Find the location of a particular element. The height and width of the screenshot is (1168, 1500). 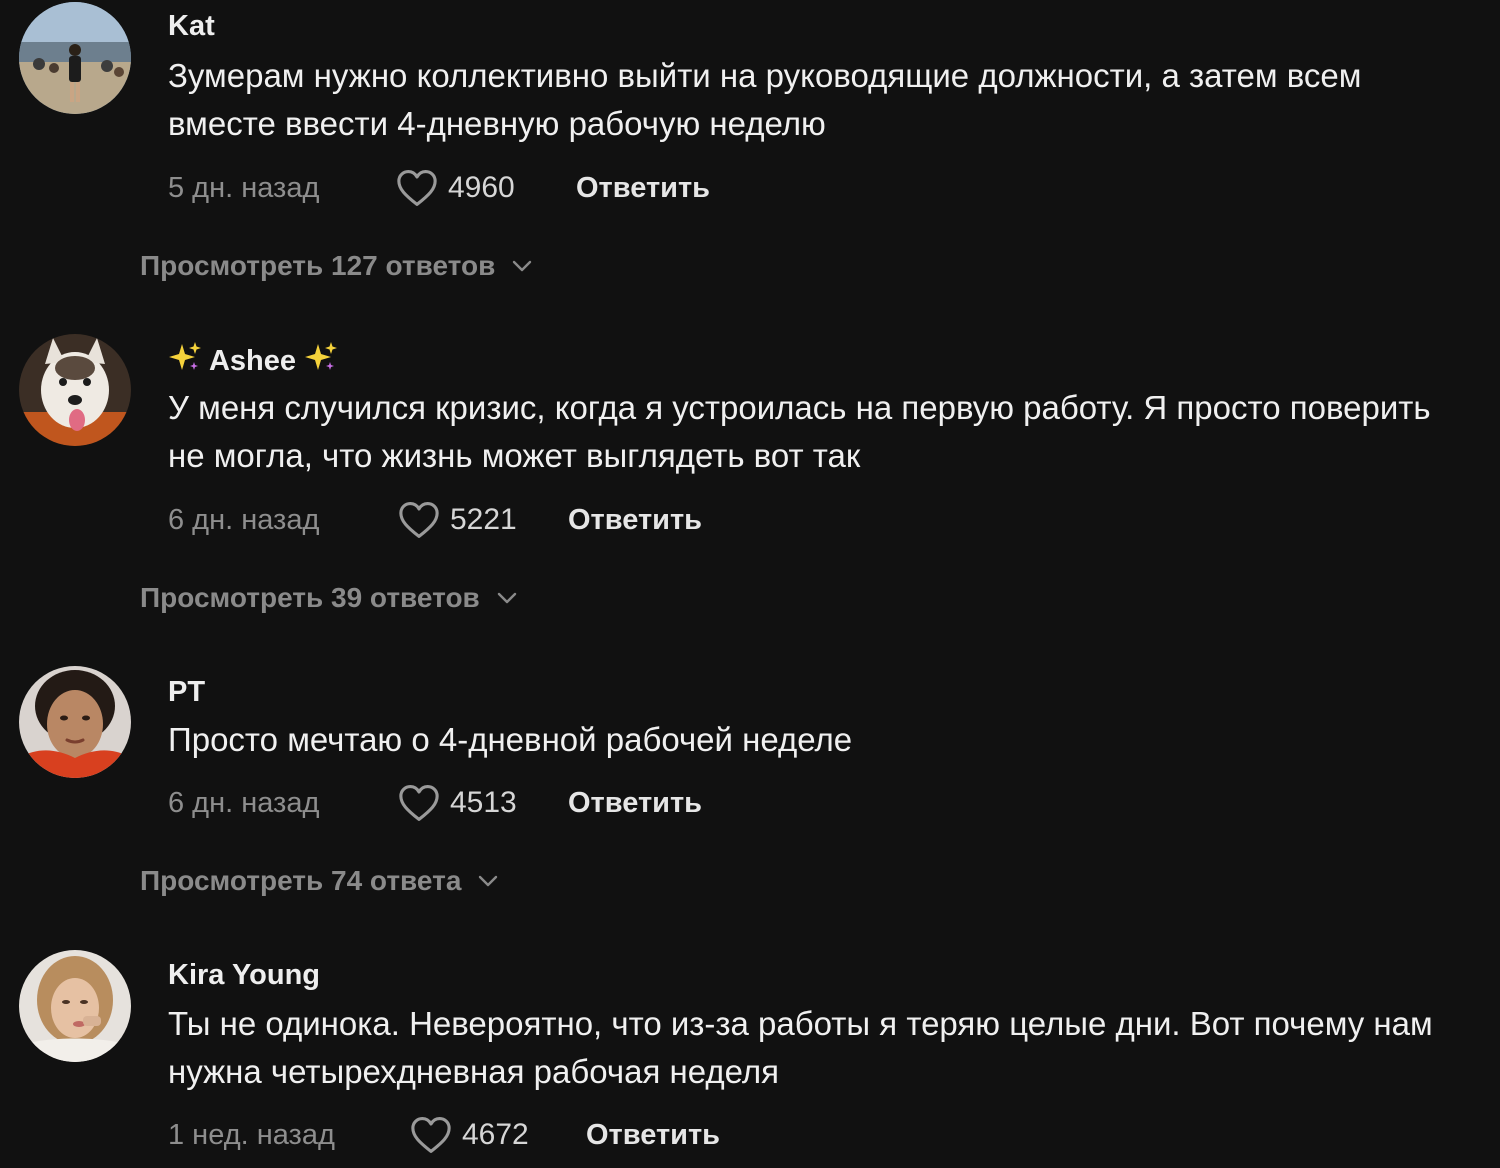

like-button: 5221 is located at coordinates (483, 520).